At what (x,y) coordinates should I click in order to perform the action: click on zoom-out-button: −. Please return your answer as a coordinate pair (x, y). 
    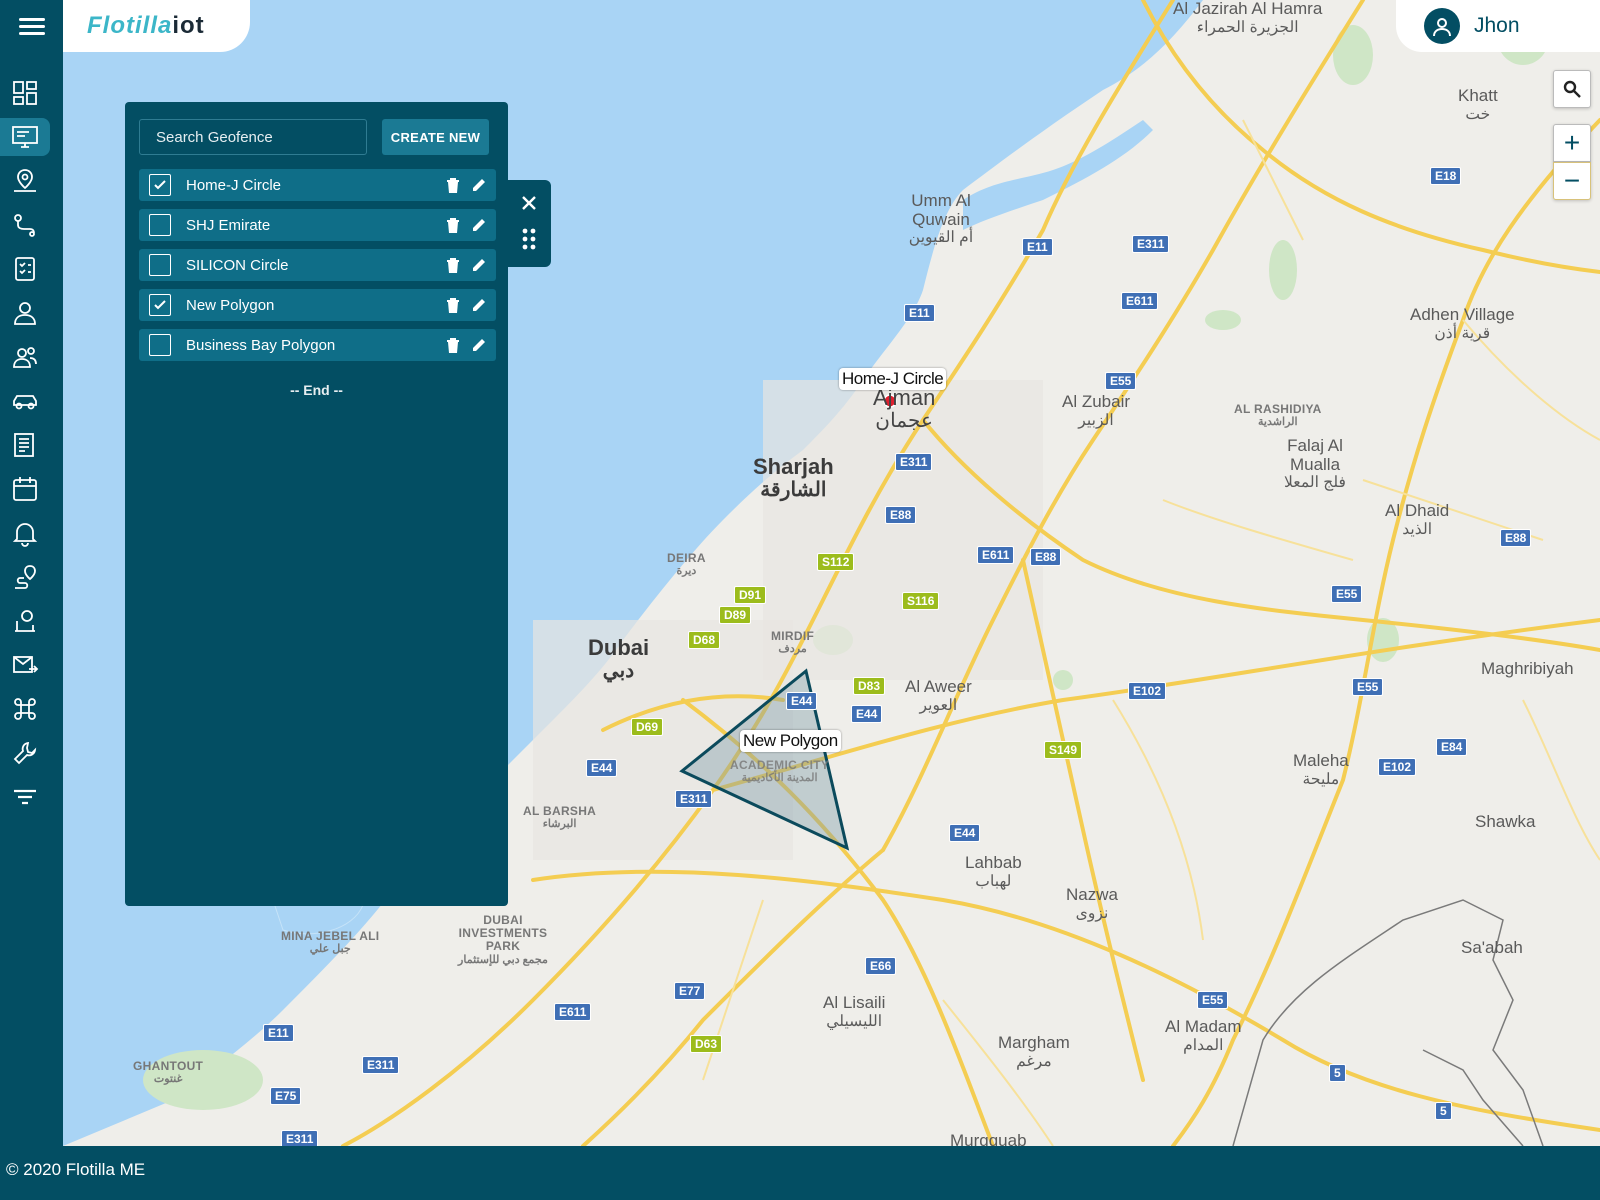
    Looking at the image, I should click on (1572, 181).